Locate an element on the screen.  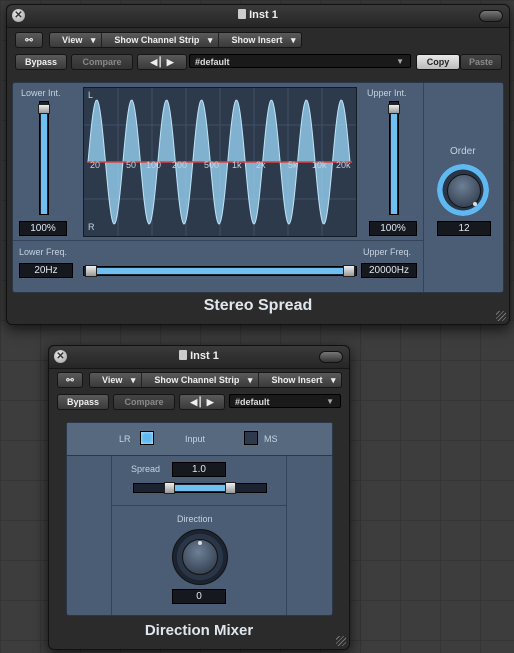
lower-int-label: Lower Int. is located at coordinates (41, 93).